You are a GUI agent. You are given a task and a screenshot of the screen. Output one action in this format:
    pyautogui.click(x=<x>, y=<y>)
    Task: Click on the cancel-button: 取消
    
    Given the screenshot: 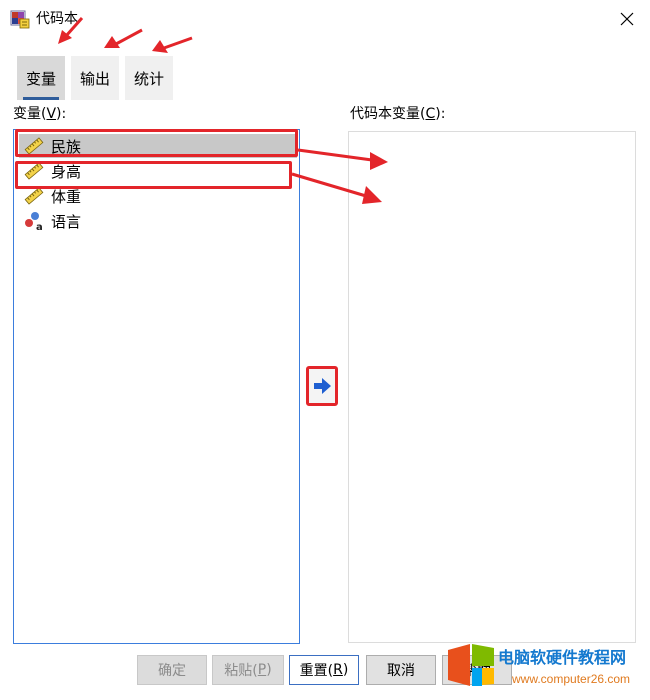 What is the action you would take?
    pyautogui.click(x=401, y=670)
    